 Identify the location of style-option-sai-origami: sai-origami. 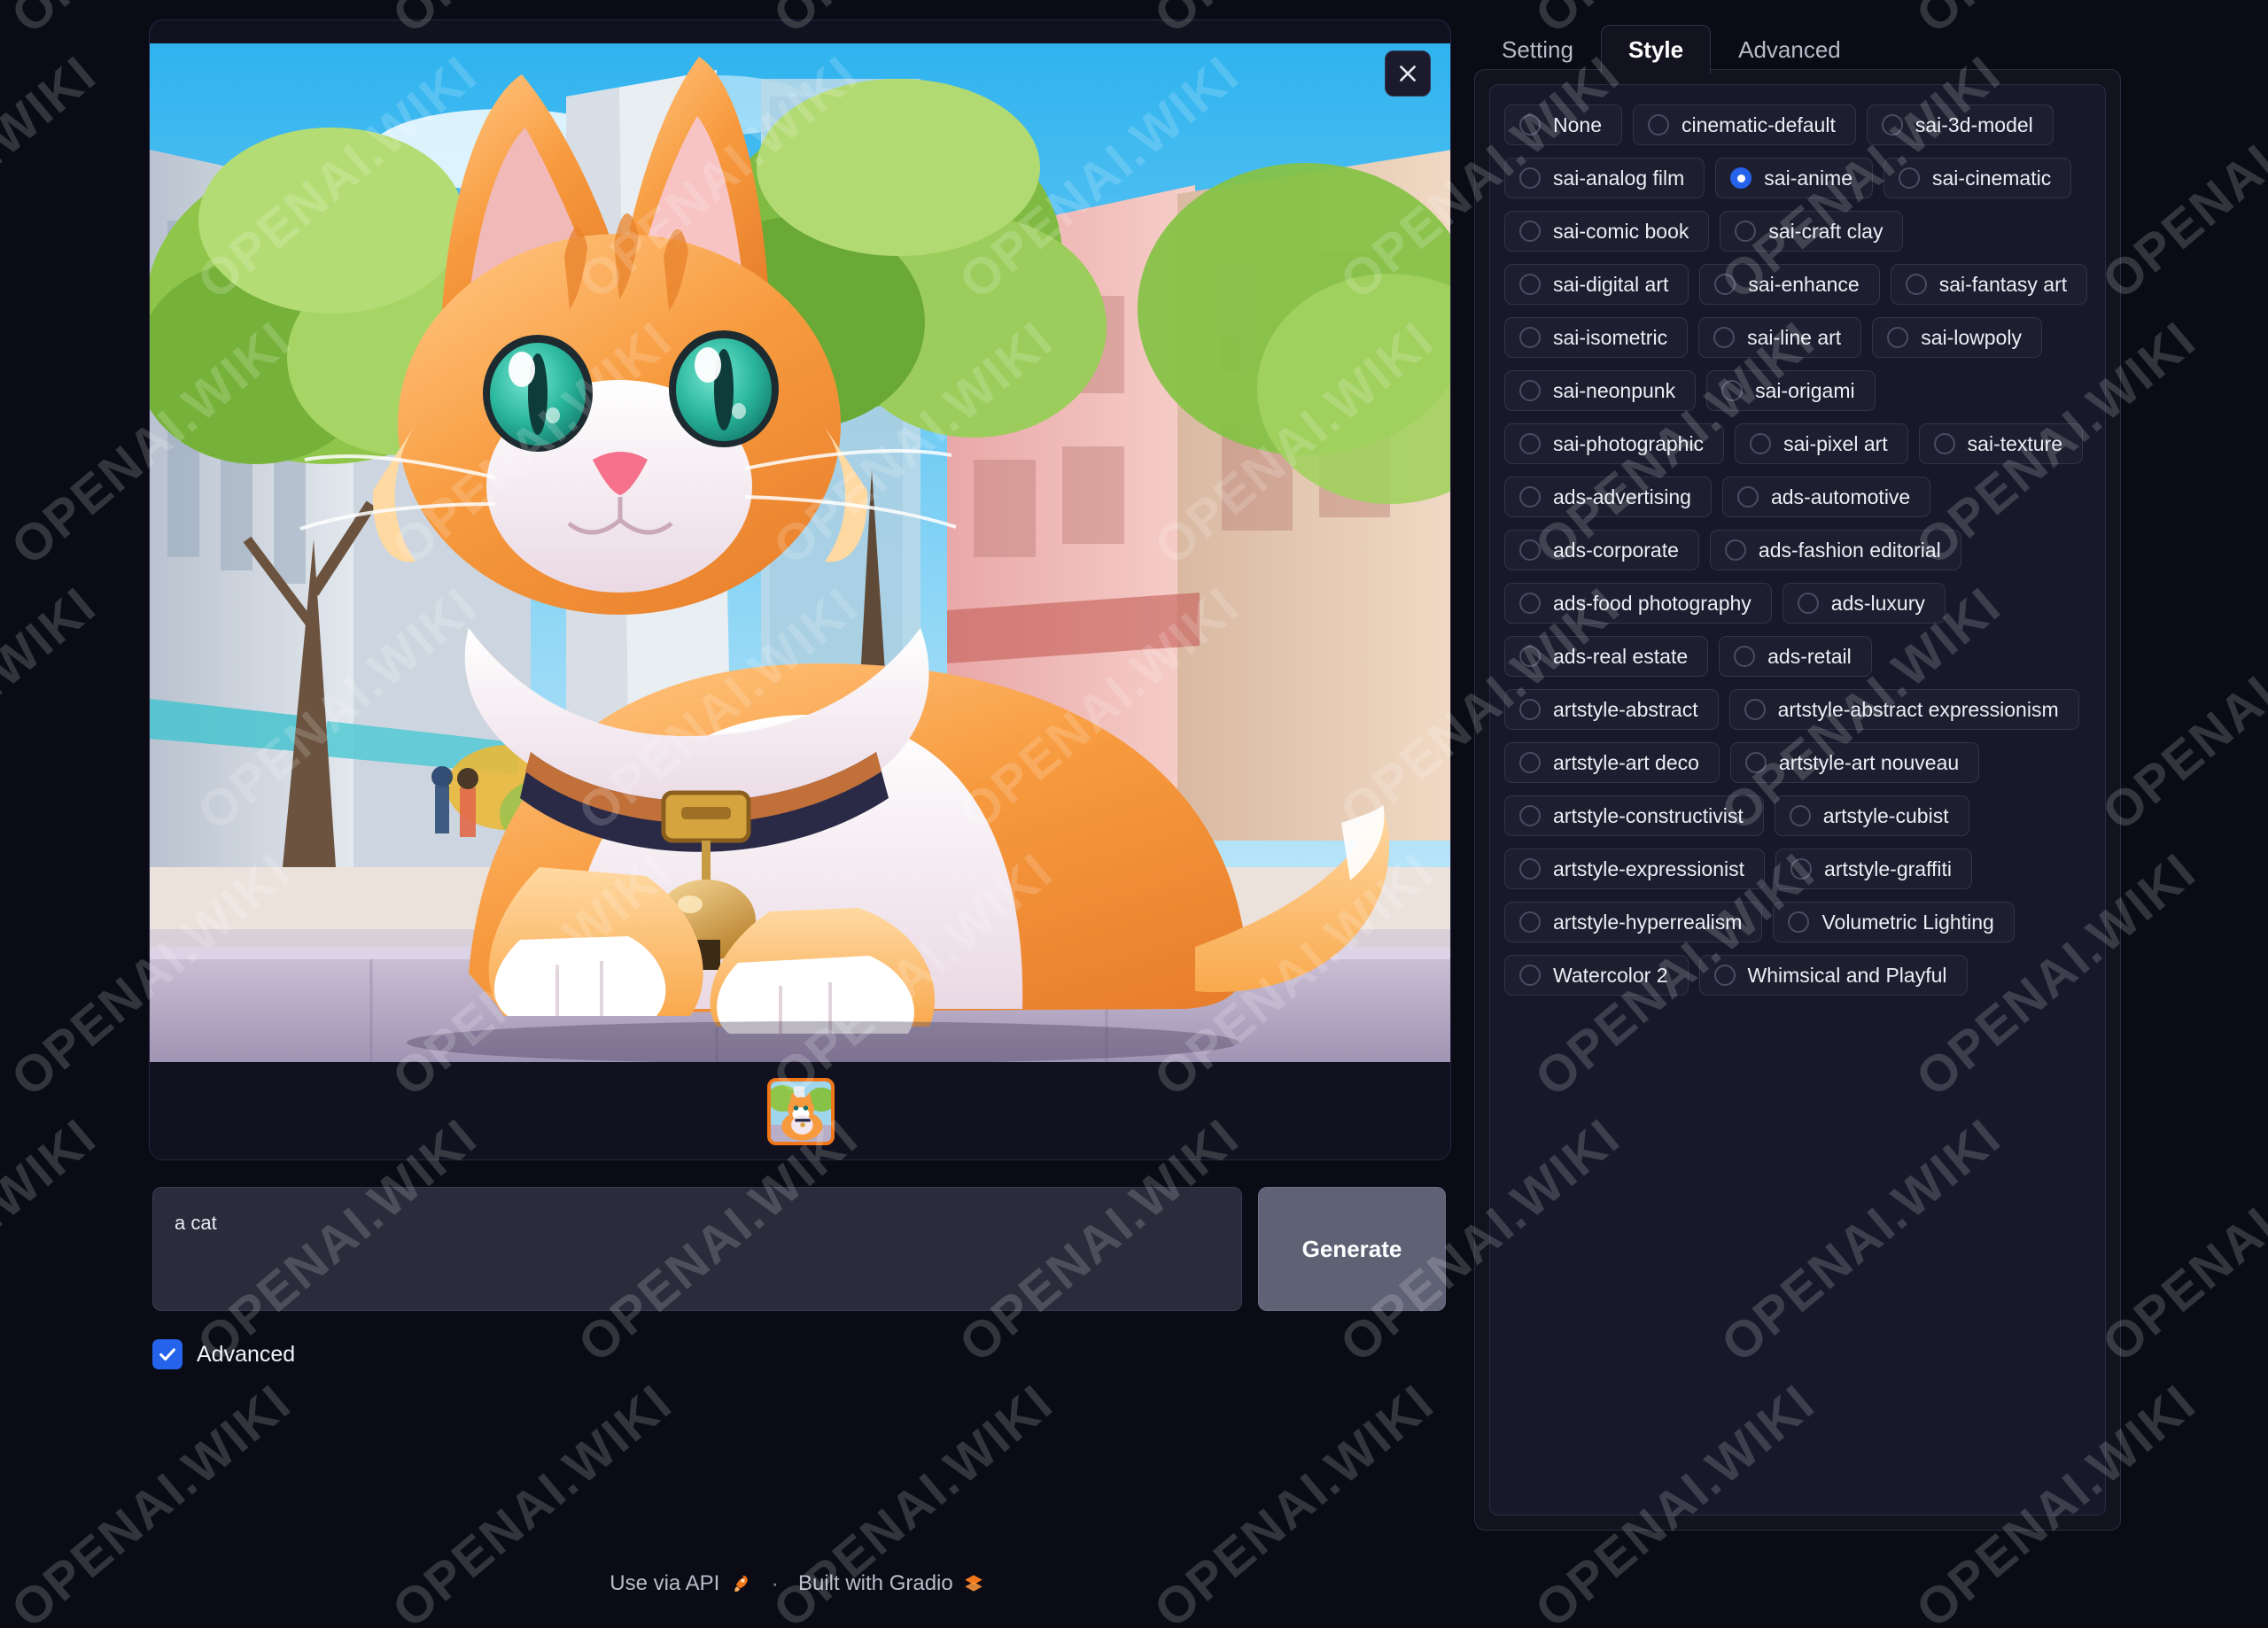
(1791, 391).